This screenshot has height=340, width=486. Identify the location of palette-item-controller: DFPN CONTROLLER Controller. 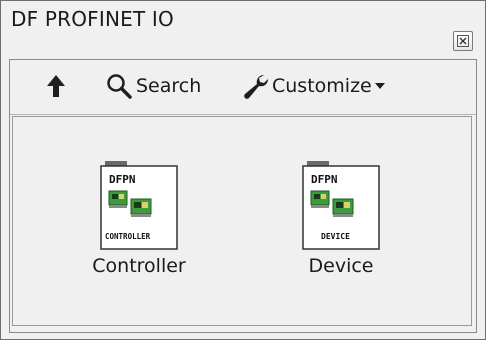
(139, 222).